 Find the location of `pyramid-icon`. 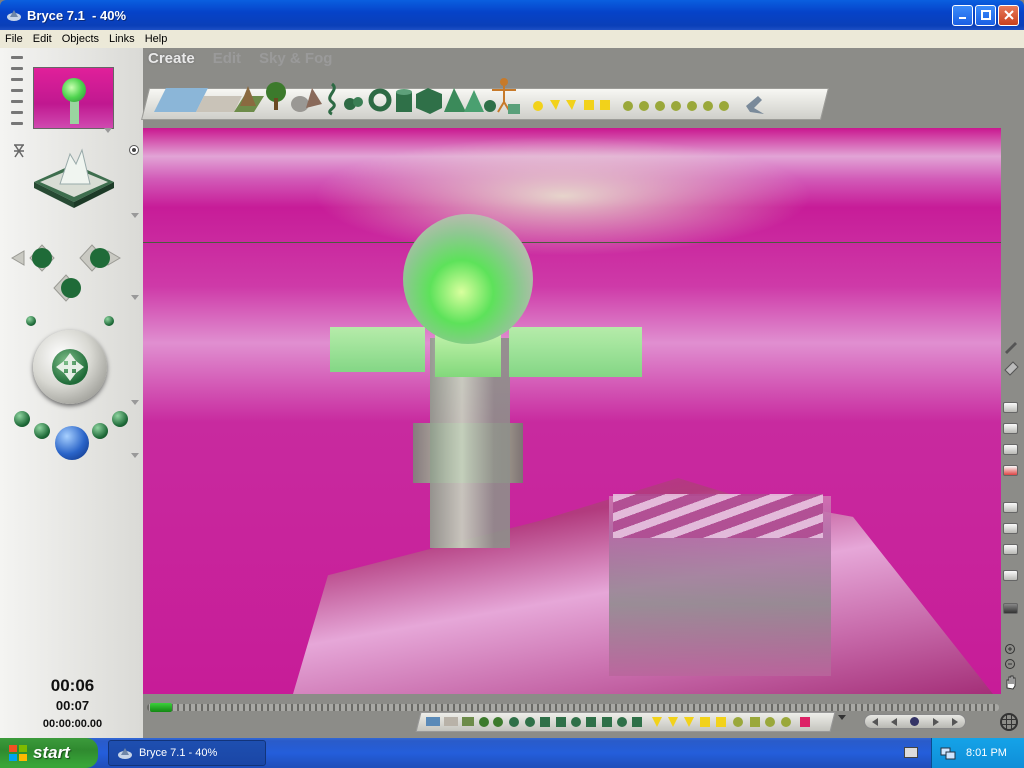

pyramid-icon is located at coordinates (455, 100).